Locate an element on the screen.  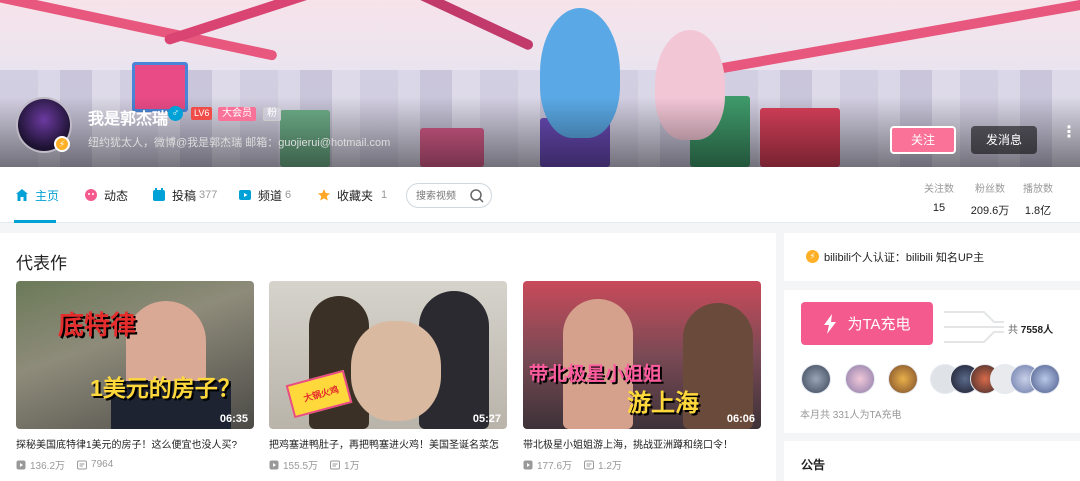
tab-home: 主页 is located at coordinates (37, 195).